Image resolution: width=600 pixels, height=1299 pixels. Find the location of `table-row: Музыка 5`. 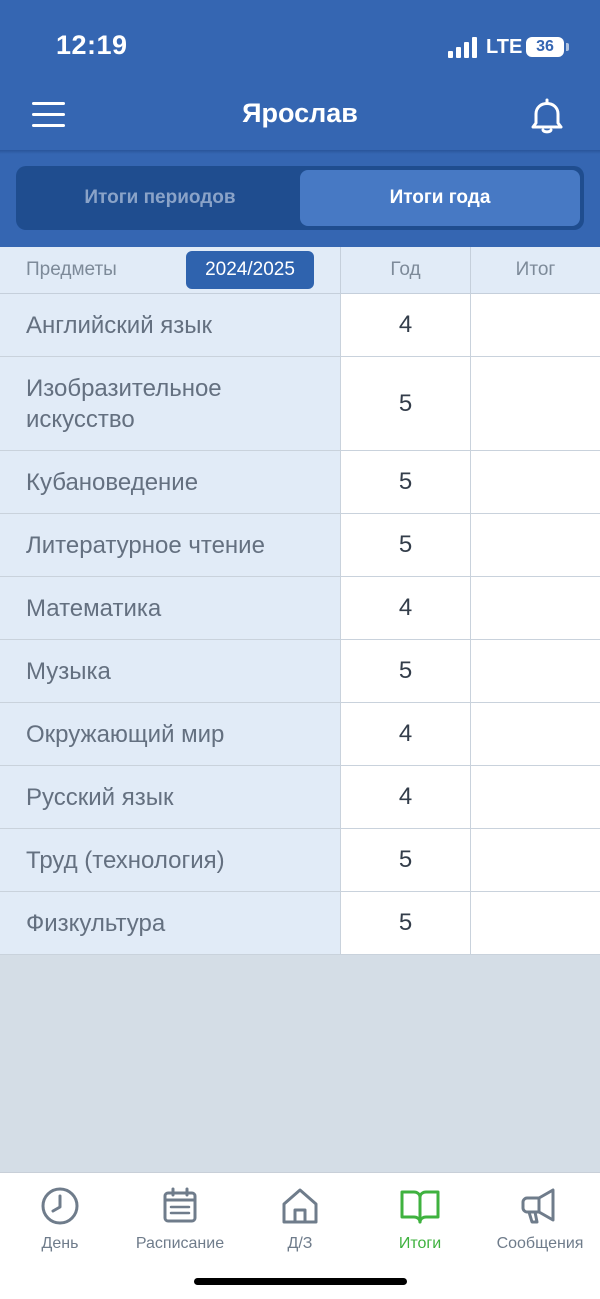

table-row: Музыка 5 is located at coordinates (300, 671).